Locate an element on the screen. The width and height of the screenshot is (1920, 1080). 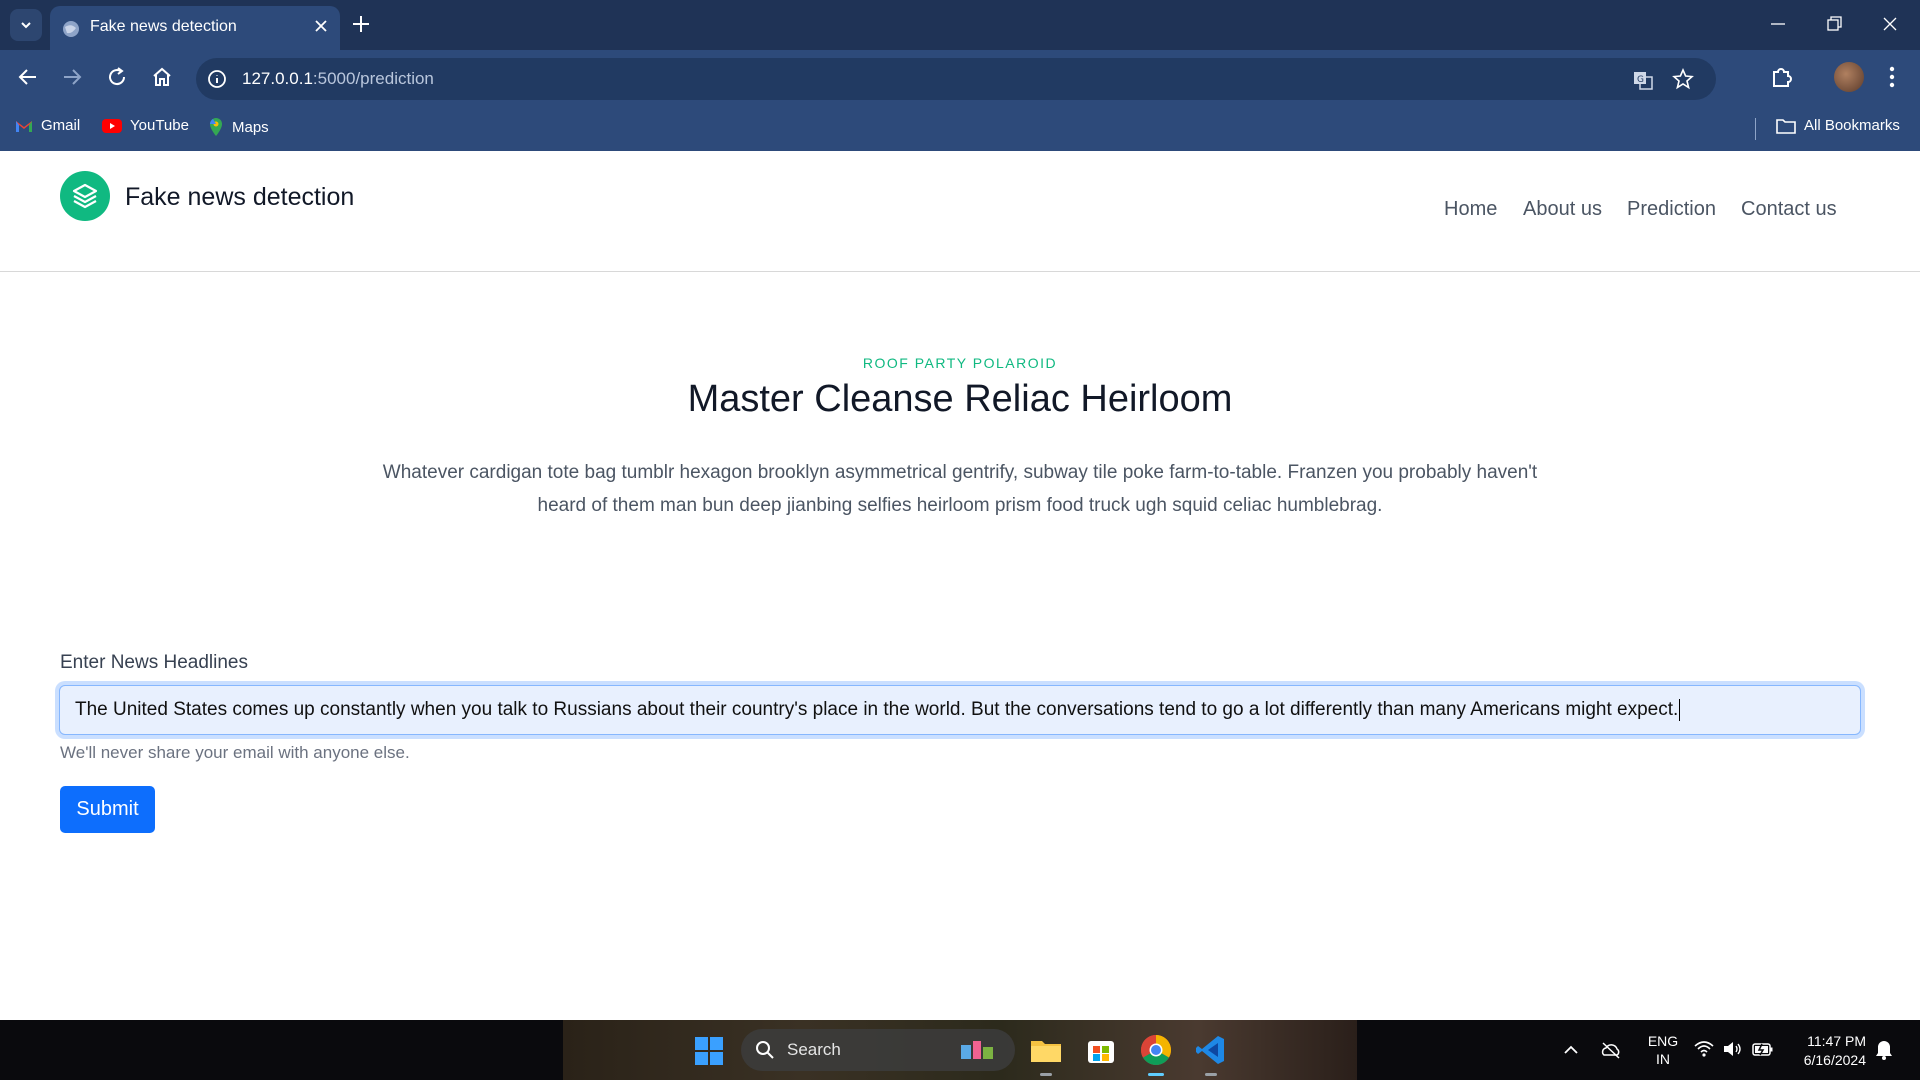
search-icon is located at coordinates (765, 1050).